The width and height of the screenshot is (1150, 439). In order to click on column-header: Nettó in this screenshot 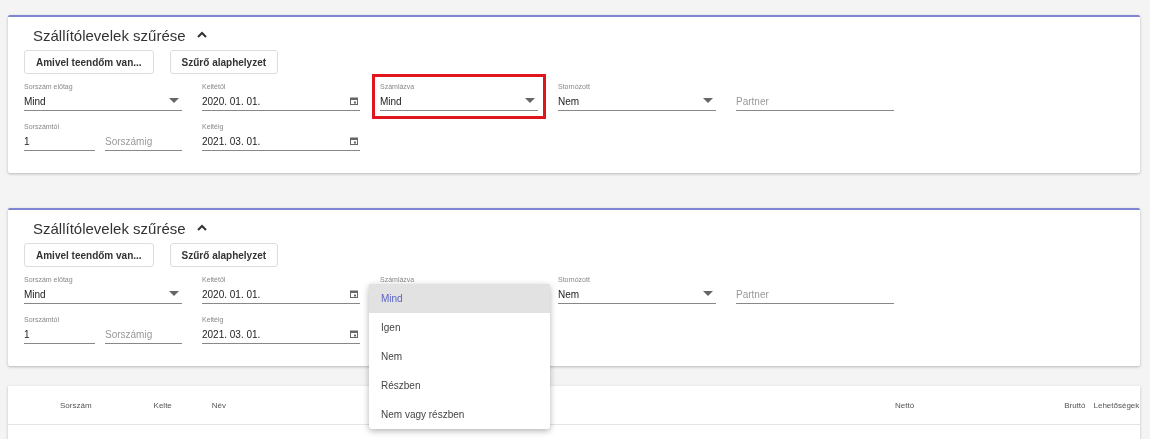, I will do `click(905, 405)`.